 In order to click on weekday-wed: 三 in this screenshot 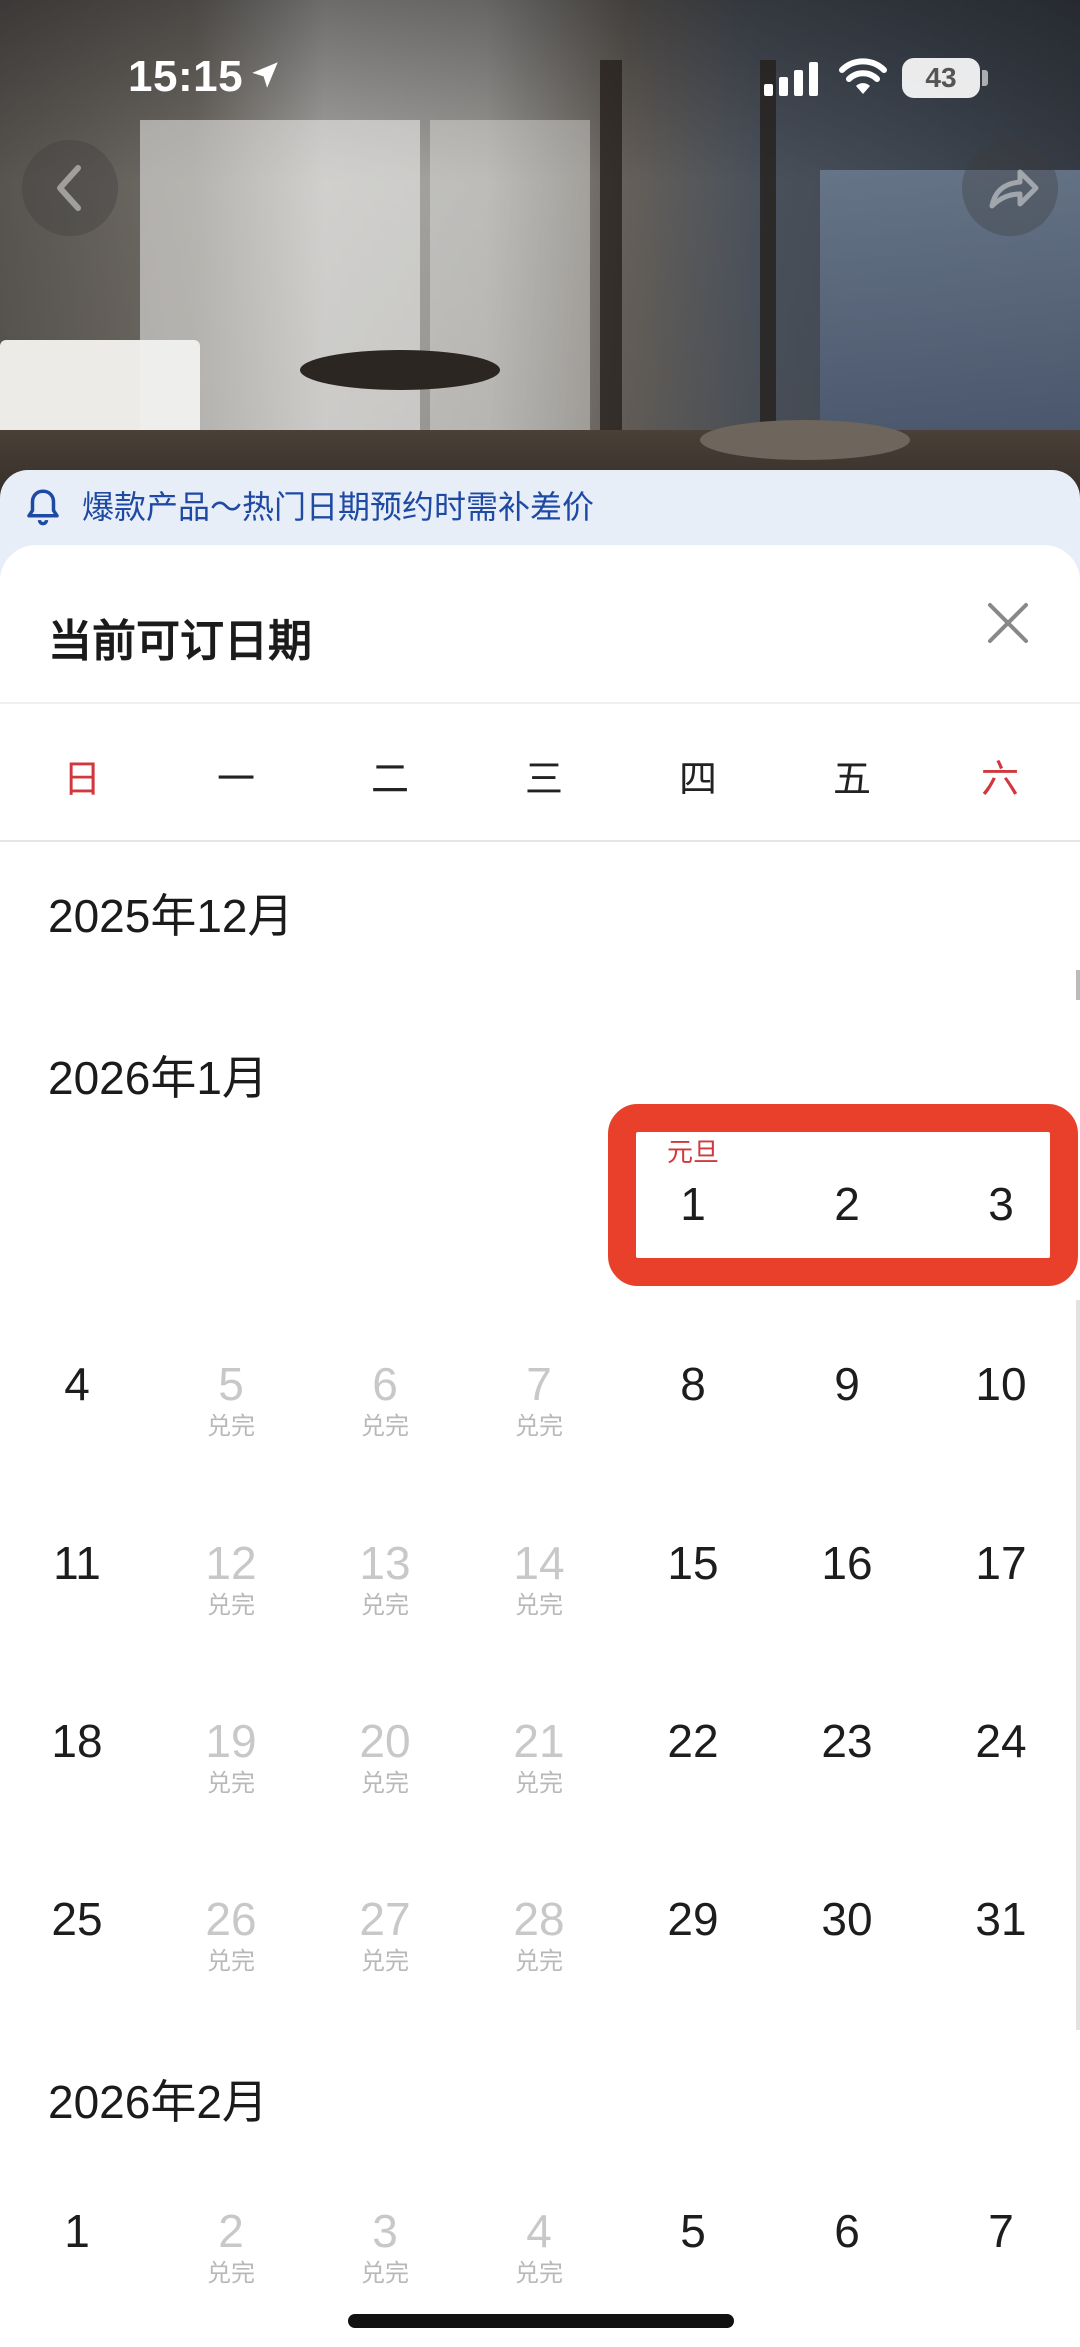, I will do `click(543, 780)`.